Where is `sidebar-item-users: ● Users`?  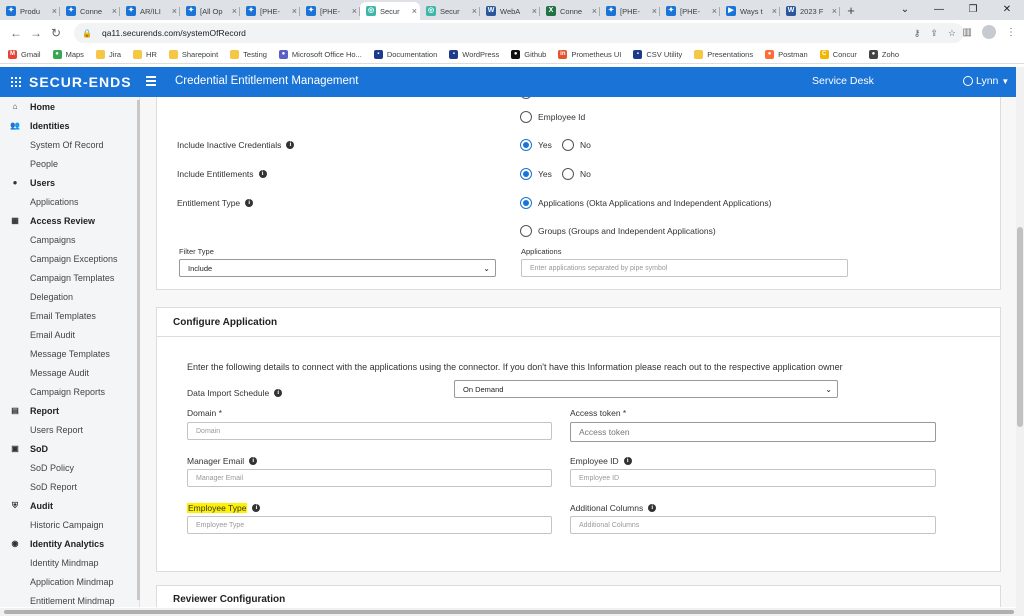 sidebar-item-users: ● Users is located at coordinates (69, 182).